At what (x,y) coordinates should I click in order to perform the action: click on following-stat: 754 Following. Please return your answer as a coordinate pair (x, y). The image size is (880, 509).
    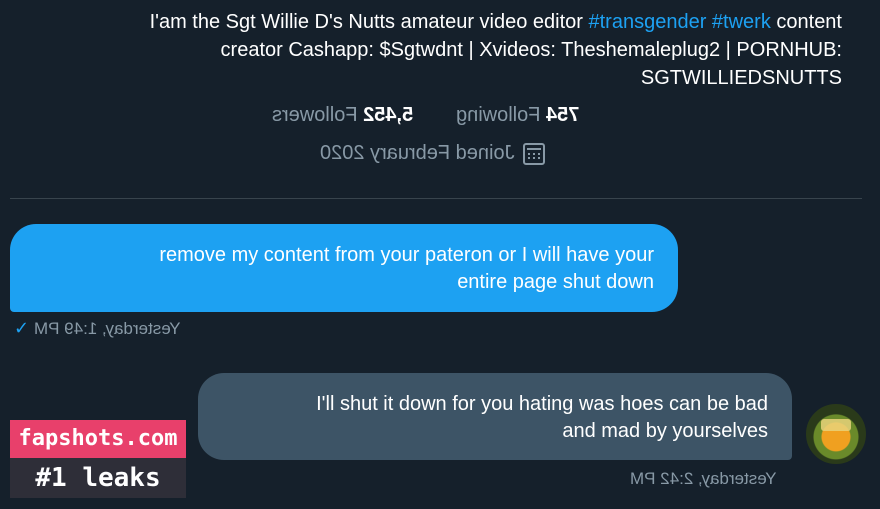
    Looking at the image, I should click on (517, 115).